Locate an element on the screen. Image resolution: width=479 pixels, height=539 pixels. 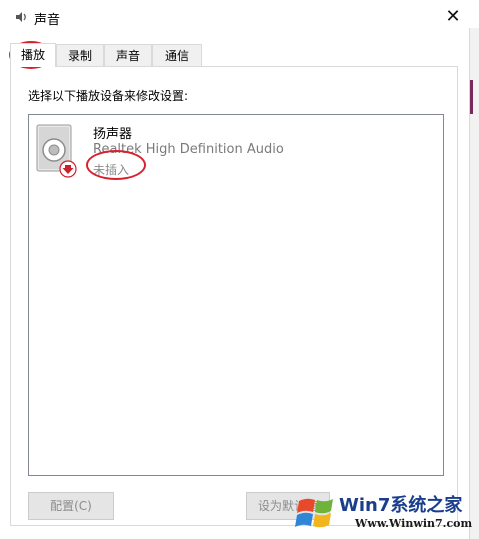
tab-playback: 播放 is located at coordinates (33, 55).